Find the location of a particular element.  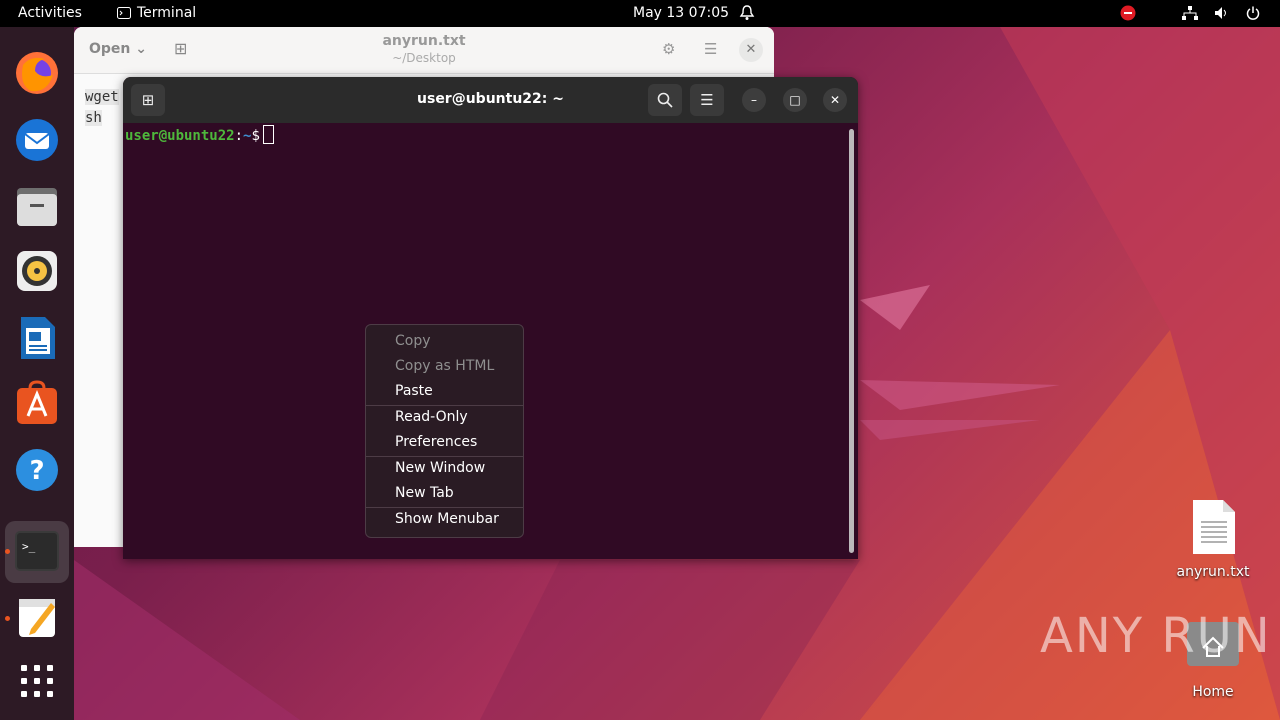

writer-icon is located at coordinates (37, 338).